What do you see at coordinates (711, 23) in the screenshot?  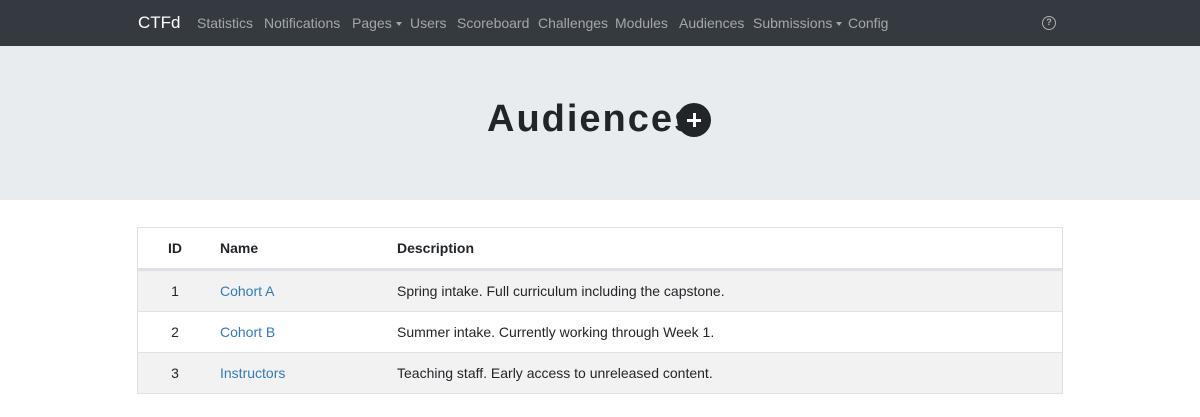 I see `nav-audiences: Audiences` at bounding box center [711, 23].